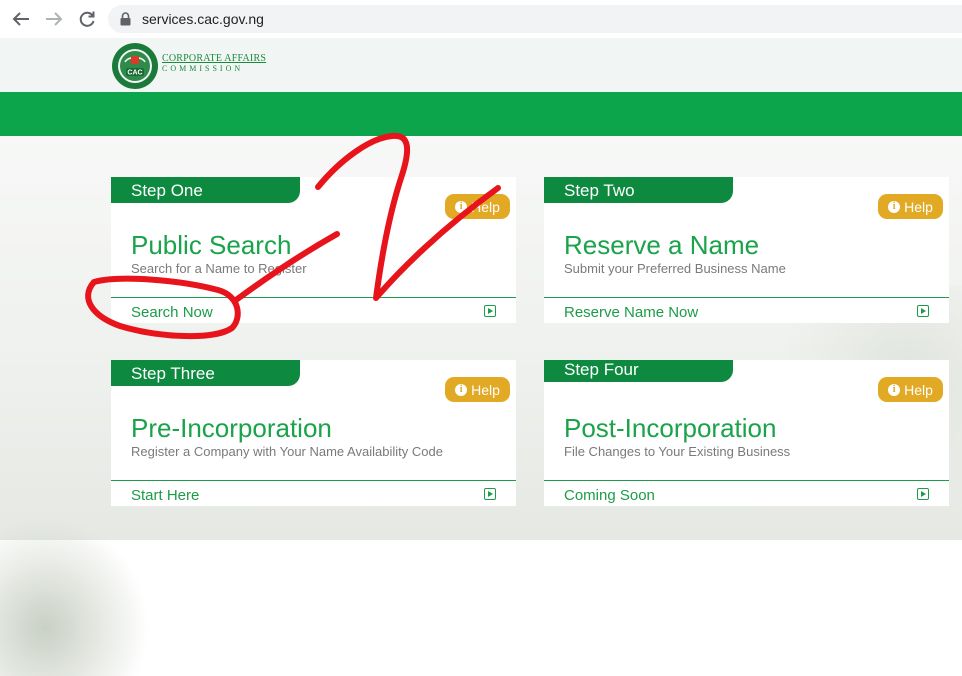 The height and width of the screenshot is (676, 962). What do you see at coordinates (481, 65) in the screenshot?
I see `site-header: CAC CORPORATE AFFAIRS COMMISSION` at bounding box center [481, 65].